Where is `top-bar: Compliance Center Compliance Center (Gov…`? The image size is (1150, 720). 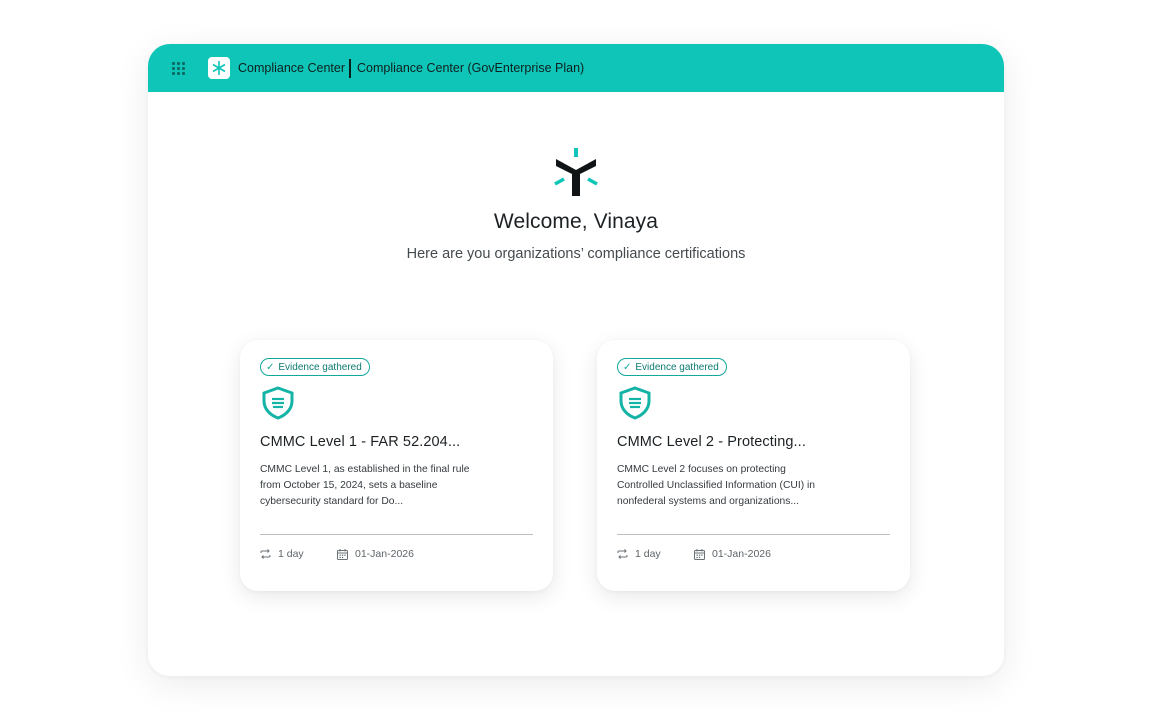
top-bar: Compliance Center Compliance Center (Gov… is located at coordinates (576, 68).